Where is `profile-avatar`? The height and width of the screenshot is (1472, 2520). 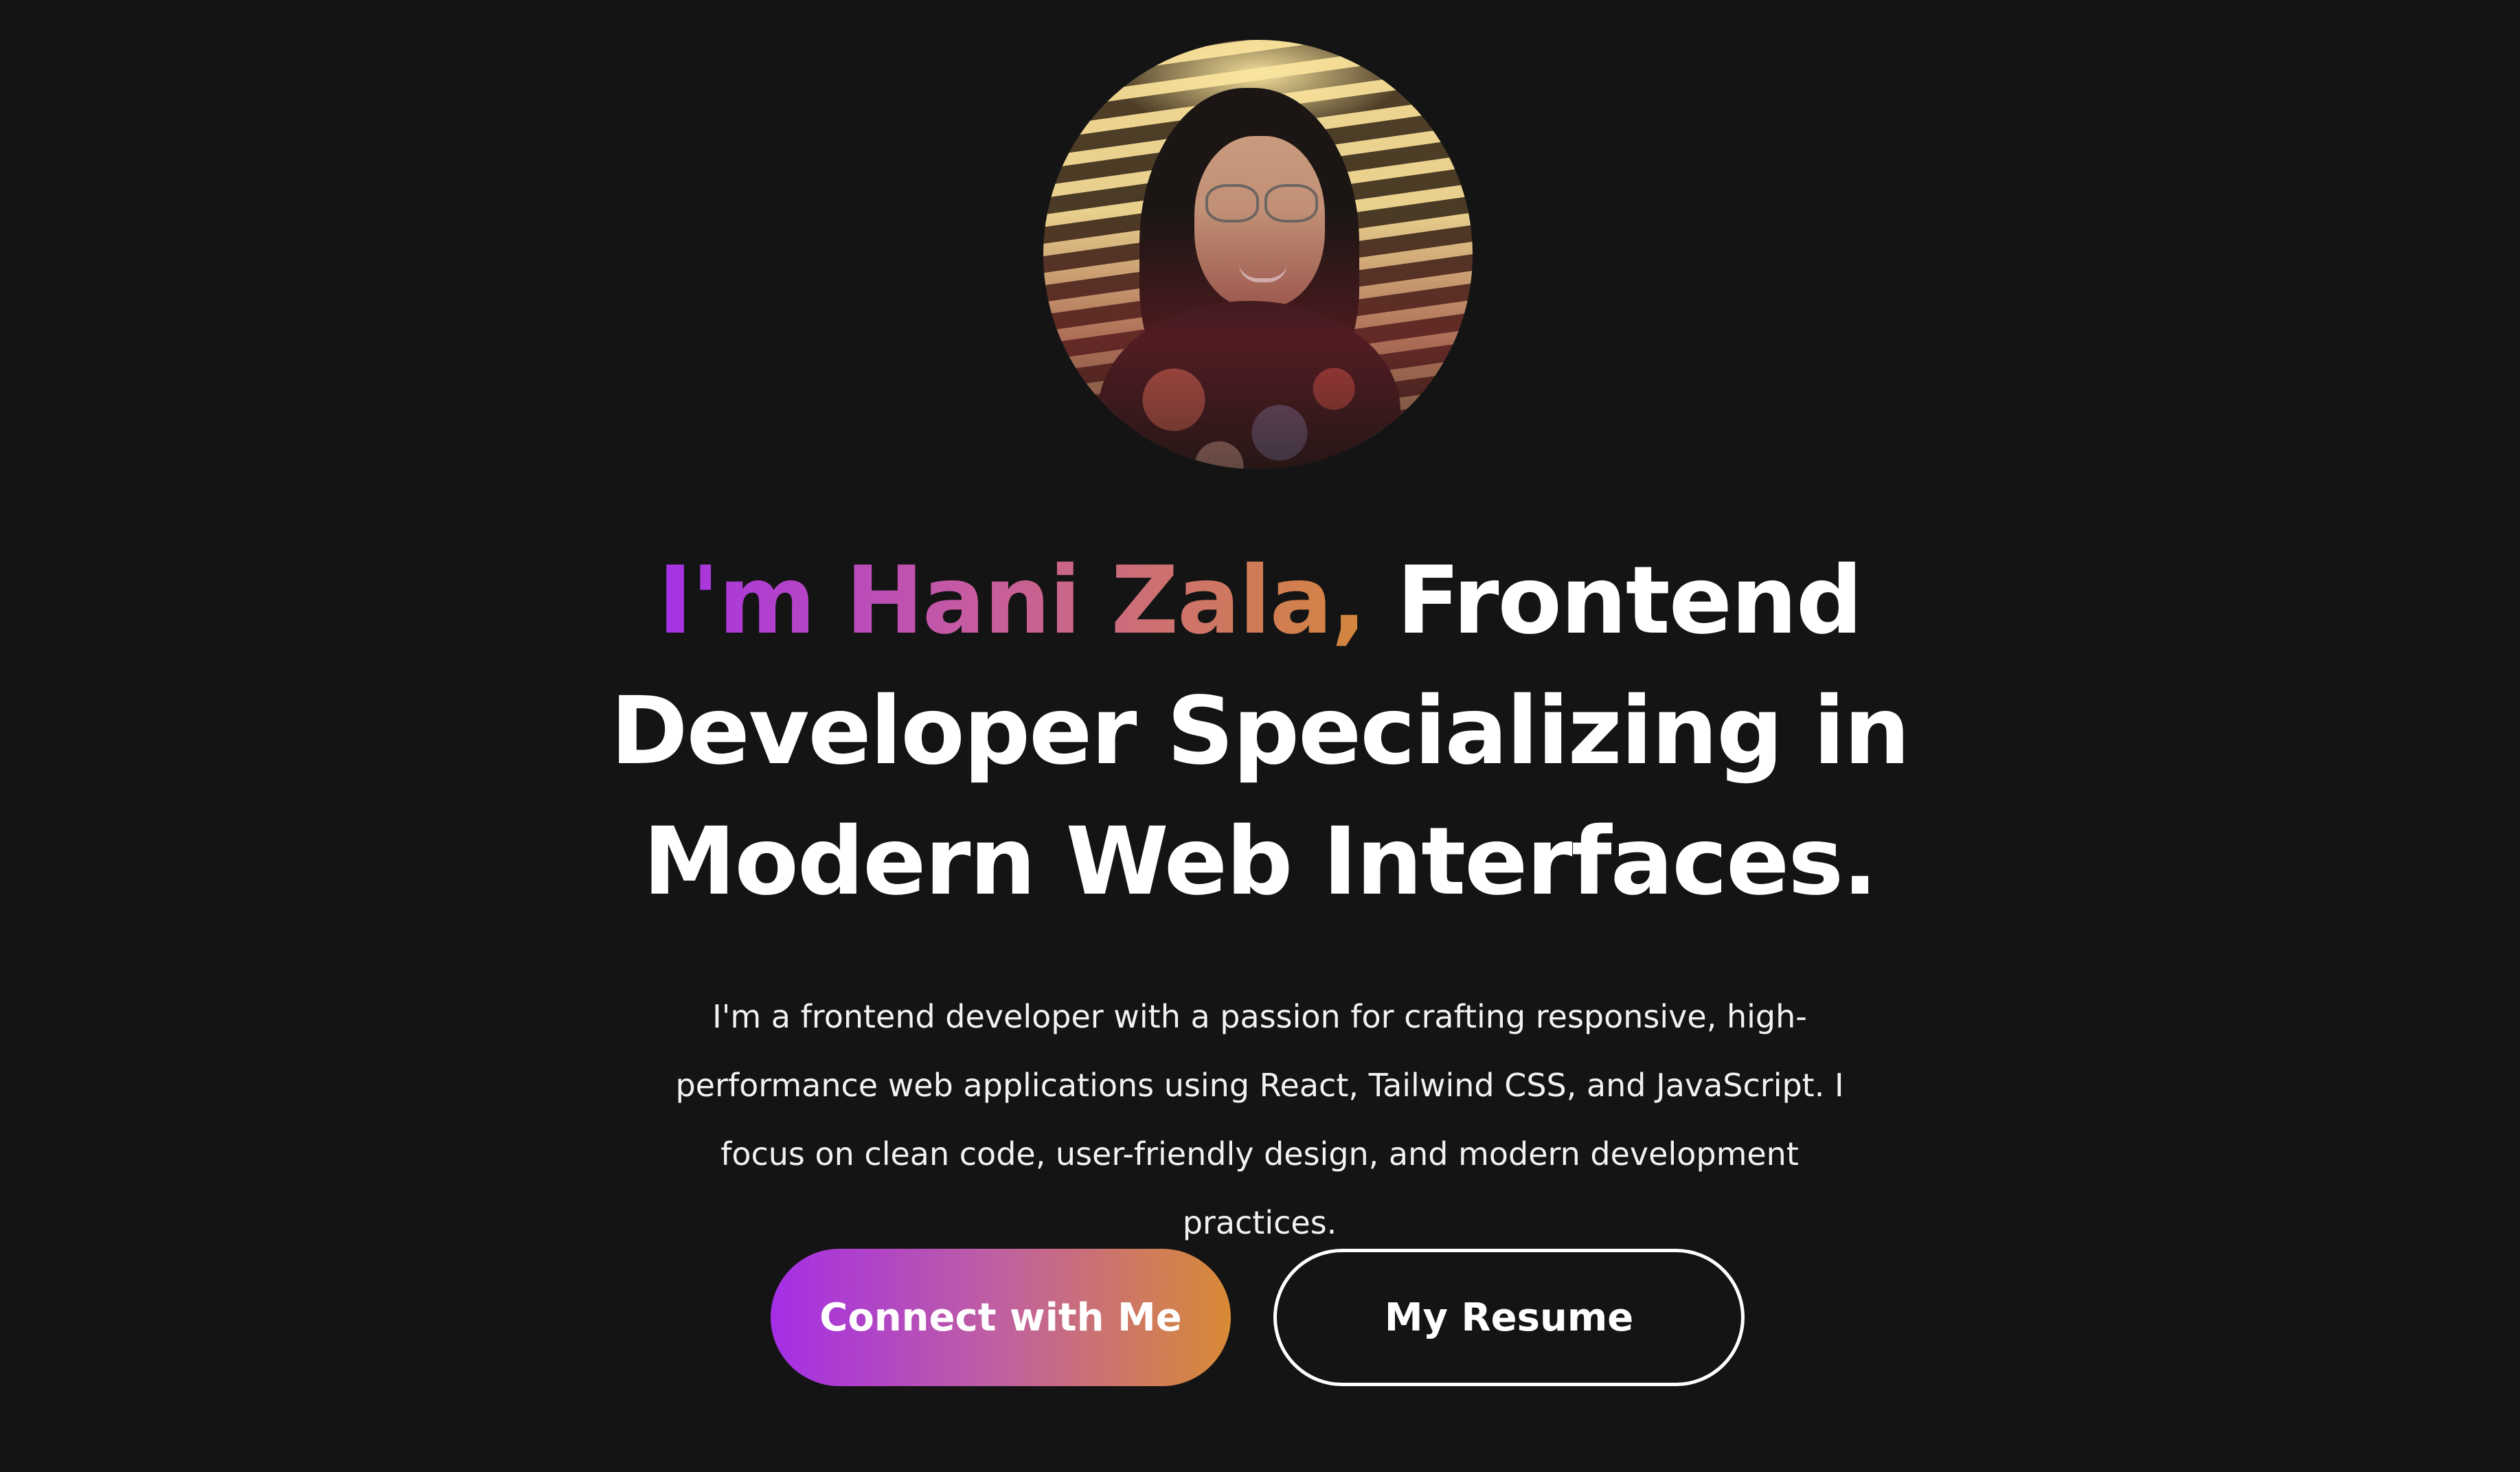 profile-avatar is located at coordinates (1258, 255).